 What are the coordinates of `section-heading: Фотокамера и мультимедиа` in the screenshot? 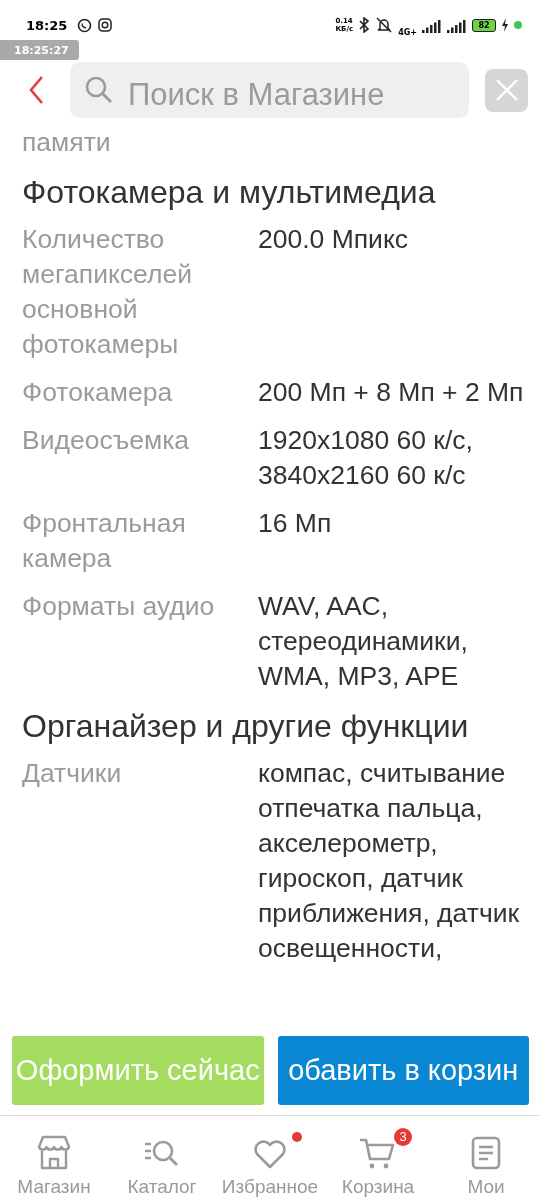 It's located at (229, 192).